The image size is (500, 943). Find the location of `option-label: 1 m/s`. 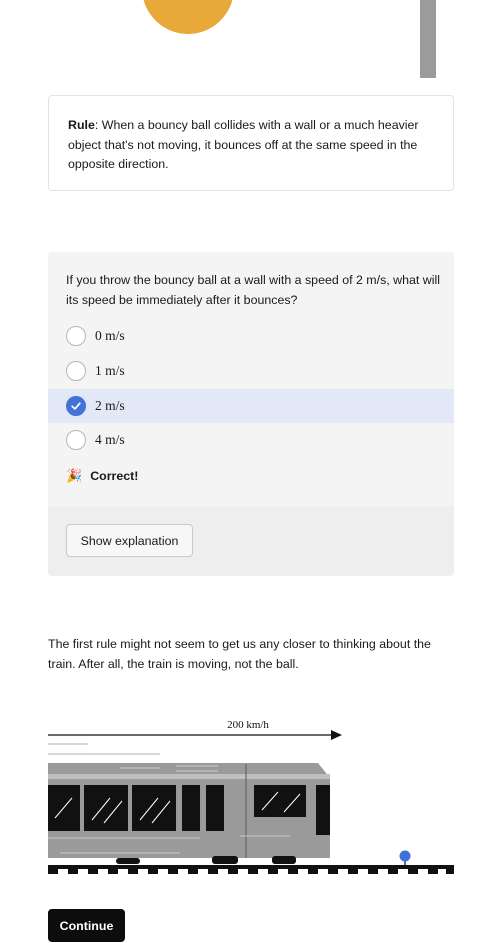

option-label: 1 m/s is located at coordinates (110, 370).